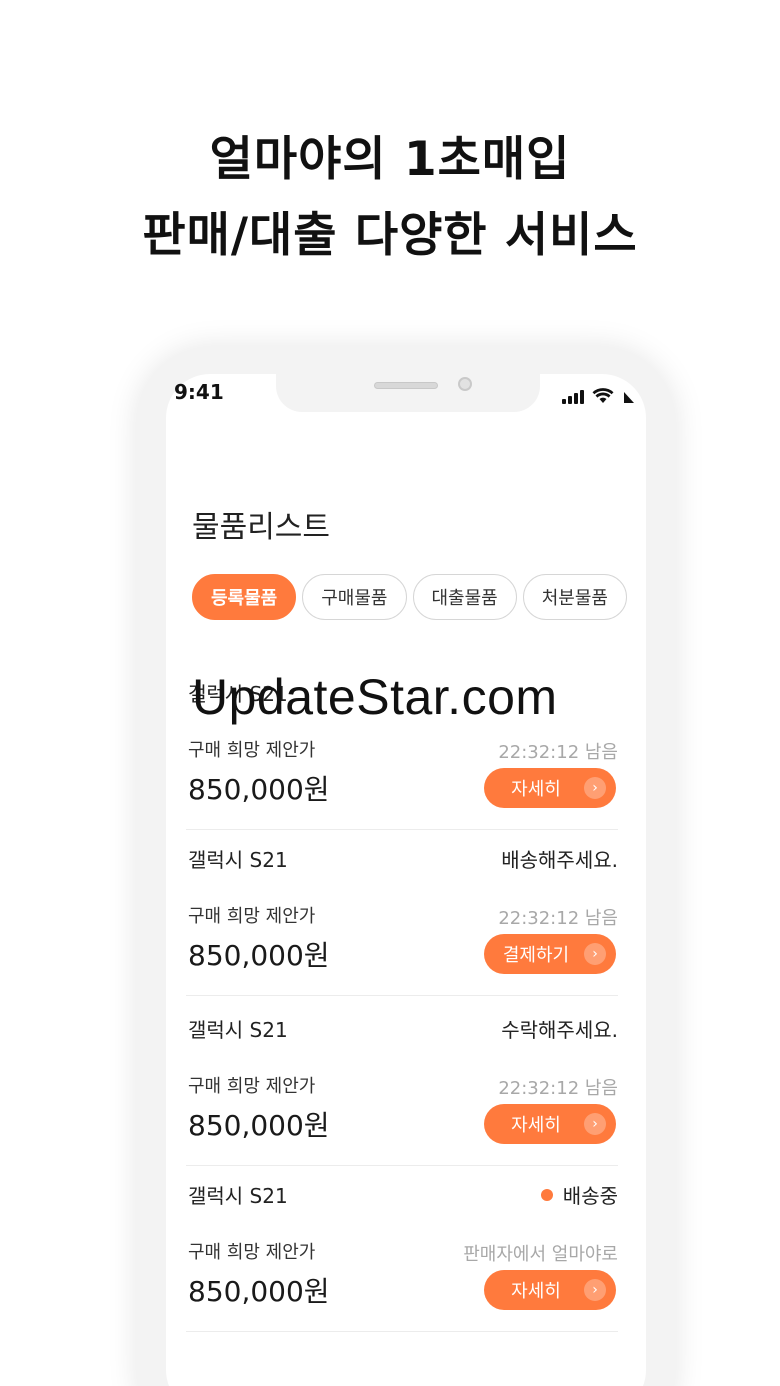 The image size is (780, 1386). What do you see at coordinates (574, 597) in the screenshot?
I see `tab-disposed: 처분물품` at bounding box center [574, 597].